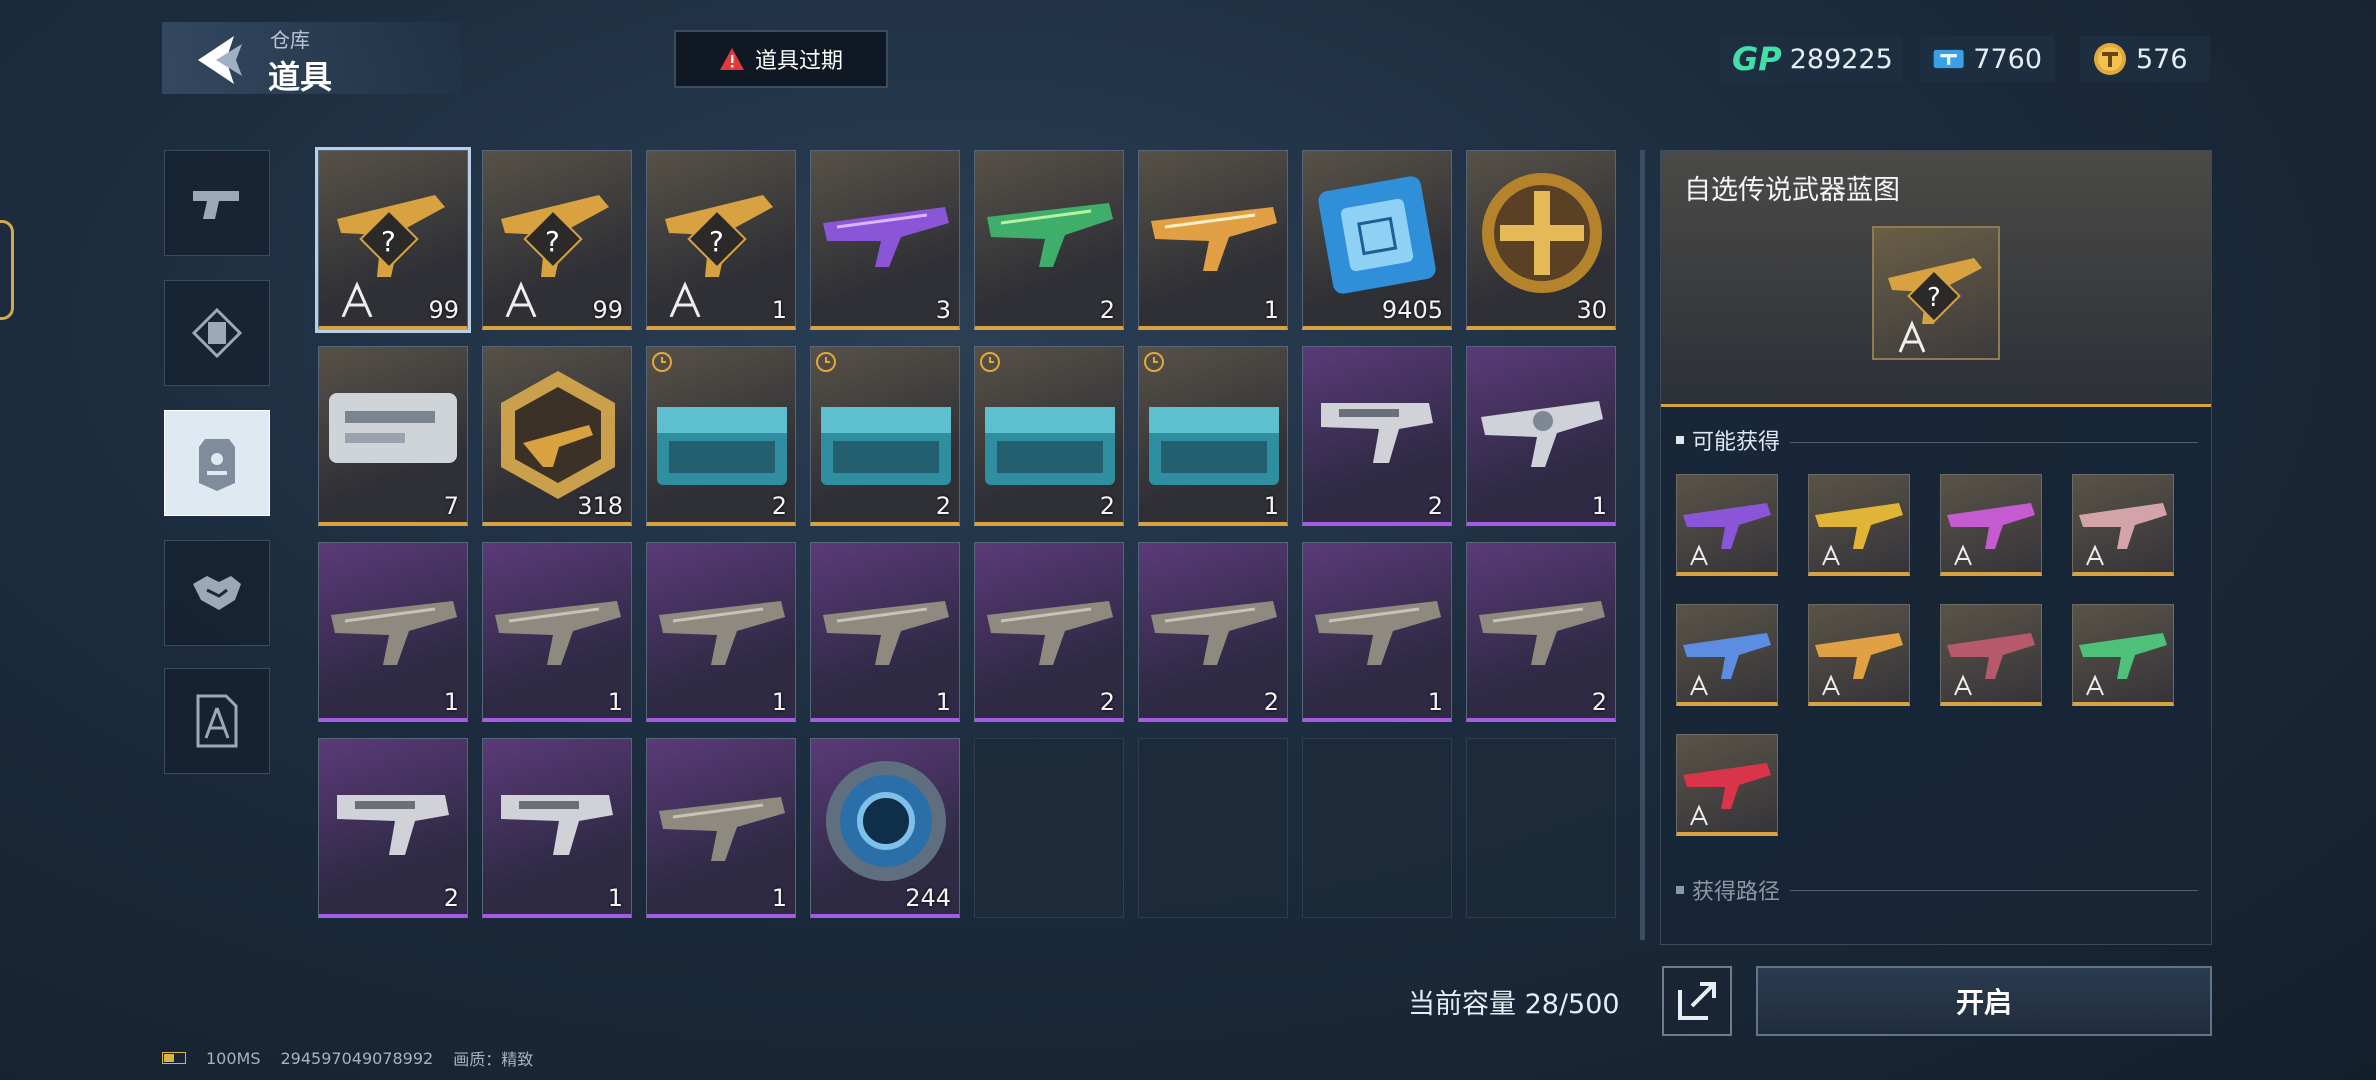  I want to click on blueprint-rifle-image: ?, so click(1935, 305).